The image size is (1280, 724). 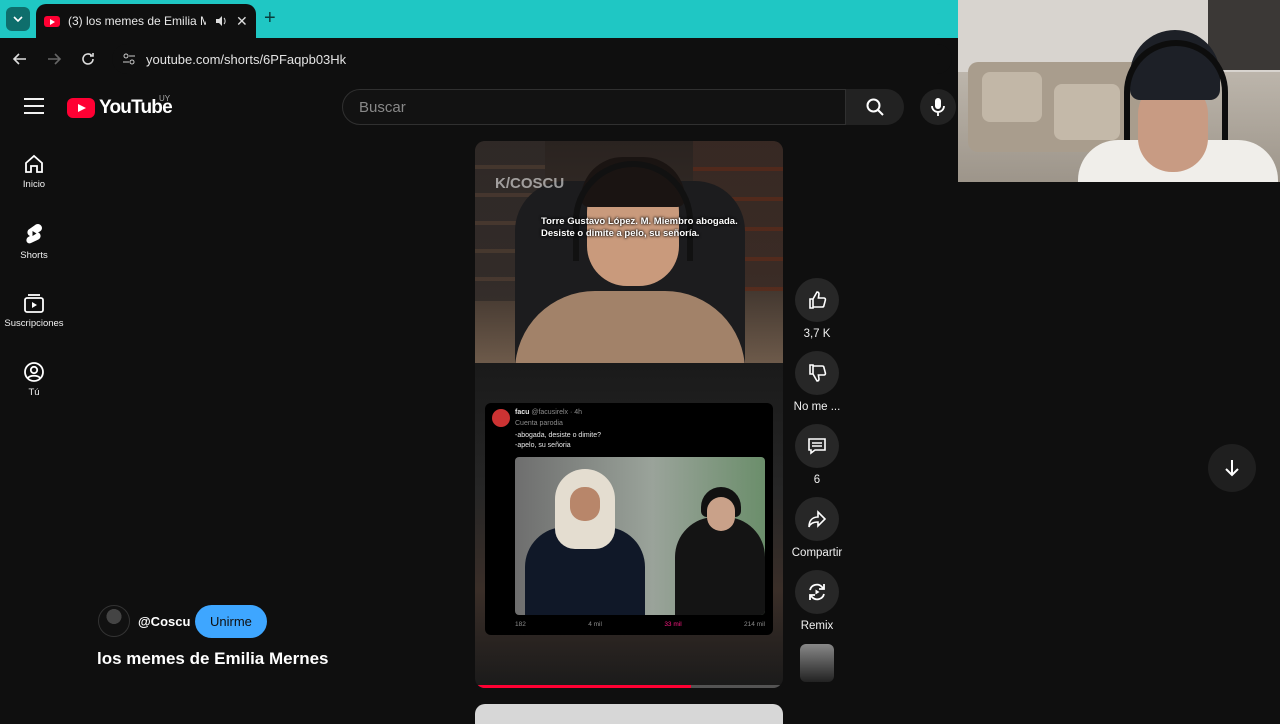 What do you see at coordinates (557, 412) in the screenshot?
I see `tweet-handle: @facusirelx · 4h` at bounding box center [557, 412].